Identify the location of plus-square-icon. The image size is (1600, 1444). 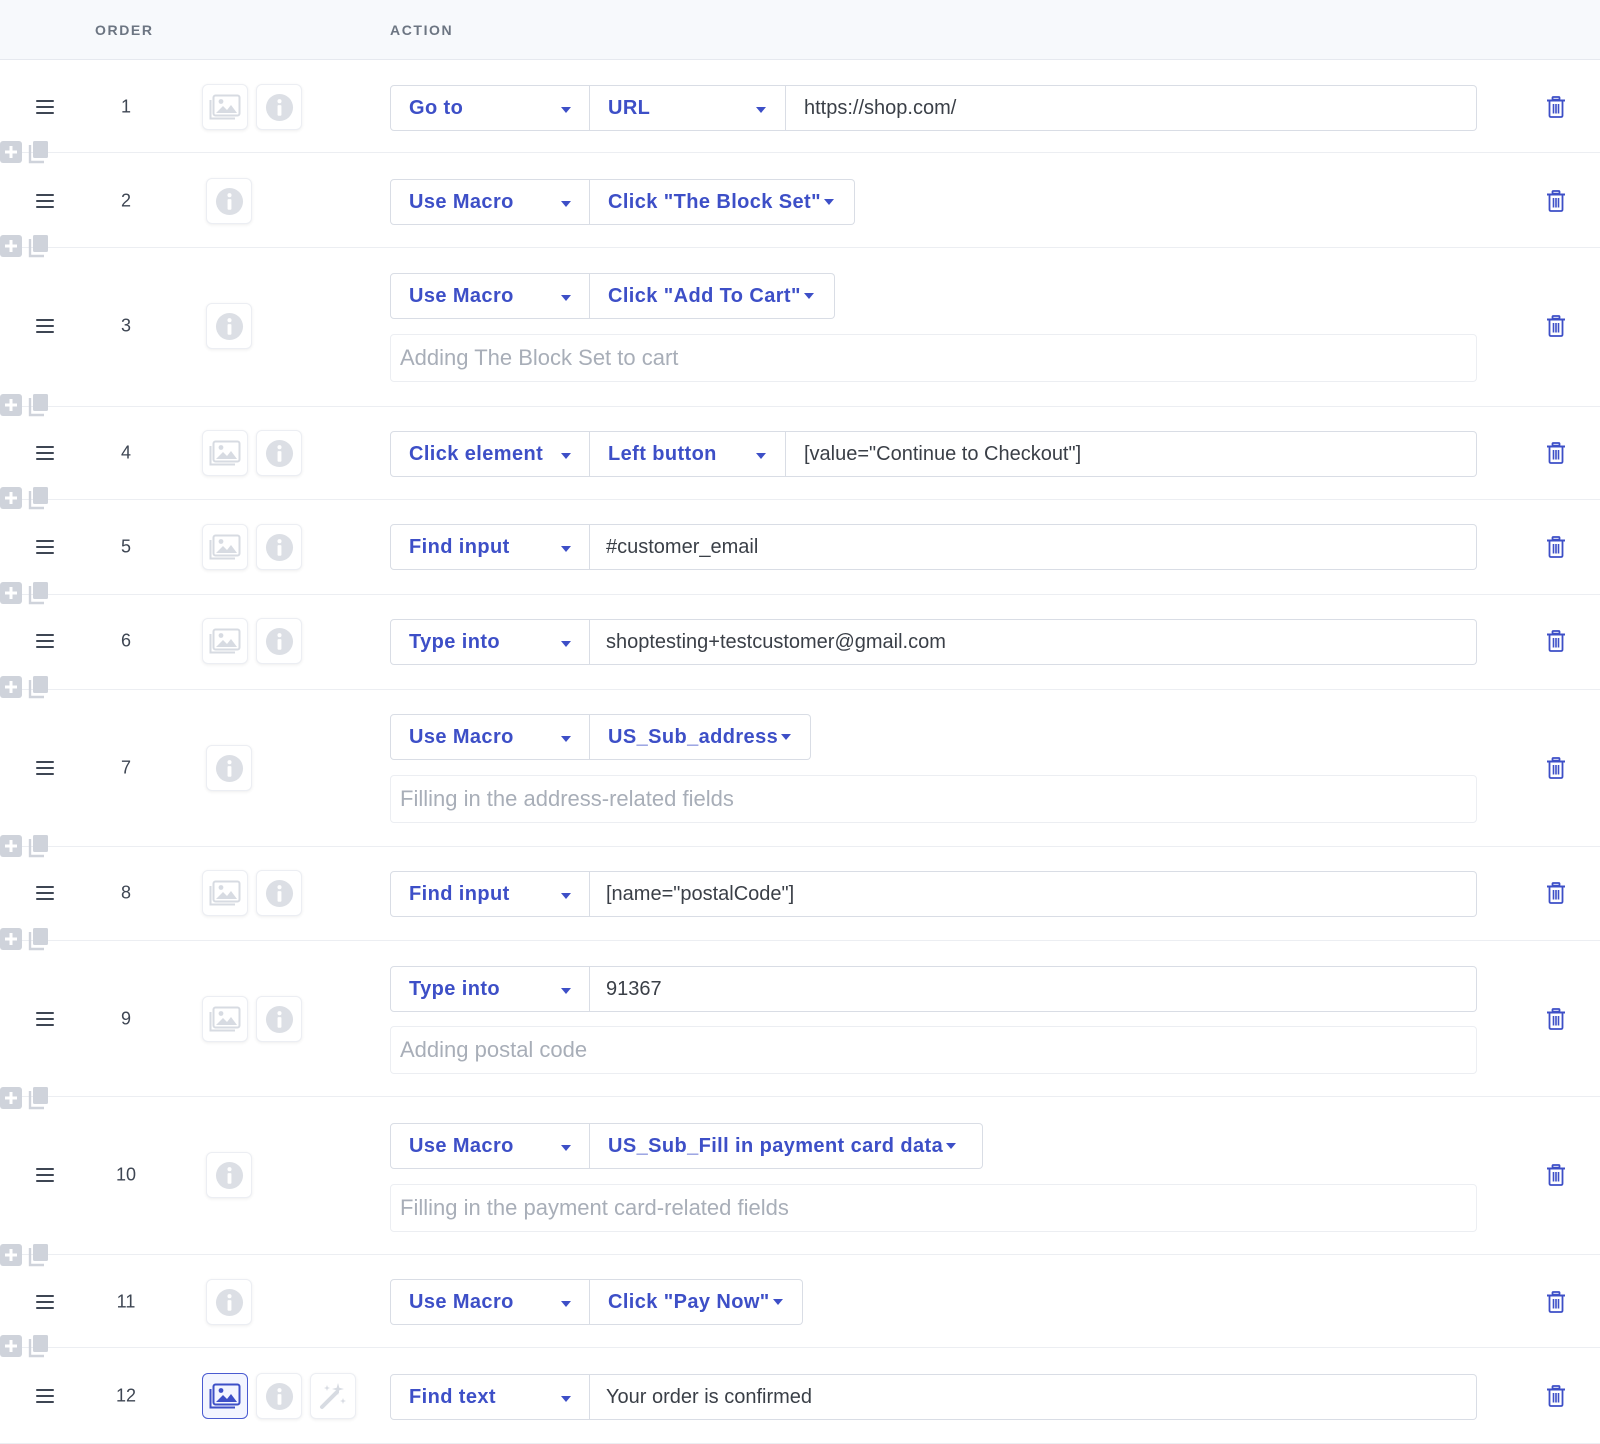
(11, 1098).